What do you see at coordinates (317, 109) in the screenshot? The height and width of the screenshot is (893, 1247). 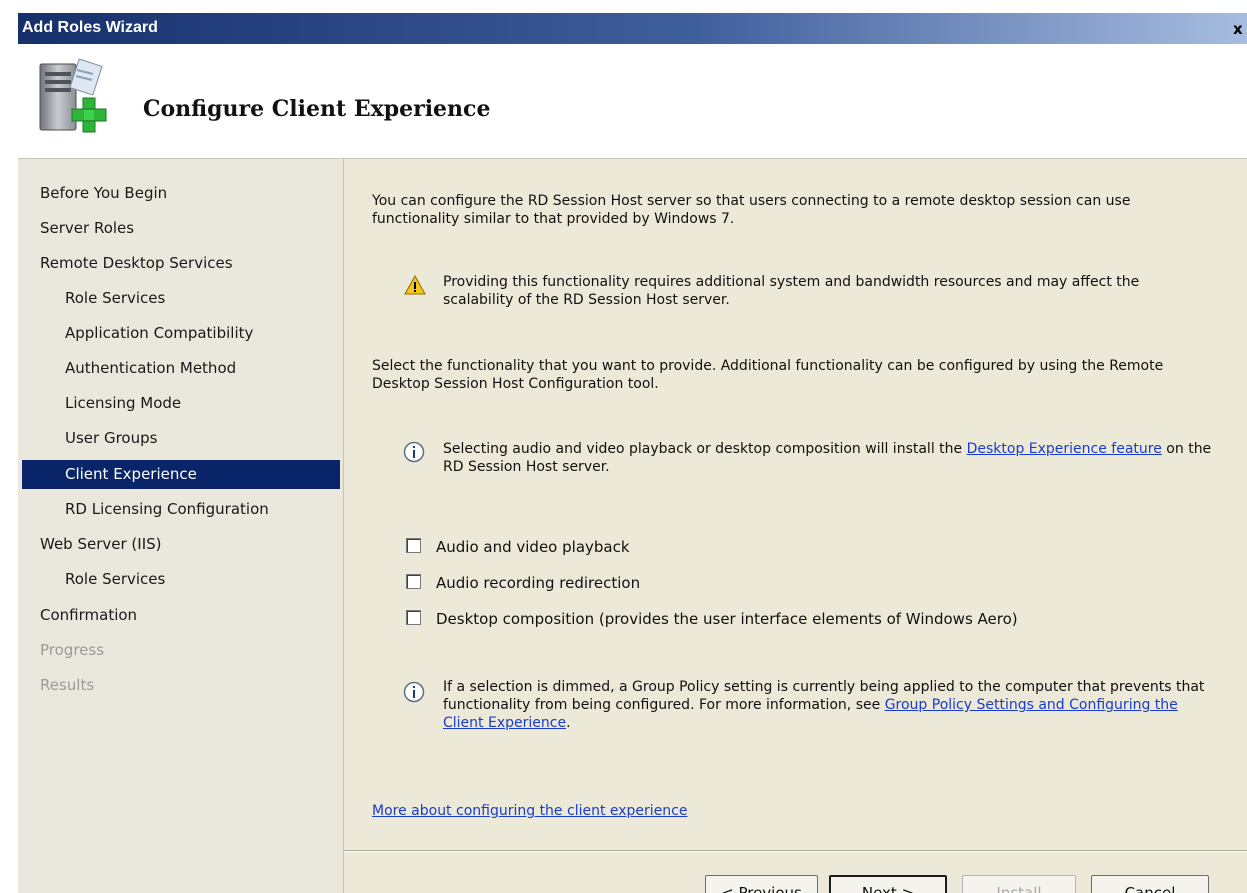 I see `page-title: Configure Client Experience` at bounding box center [317, 109].